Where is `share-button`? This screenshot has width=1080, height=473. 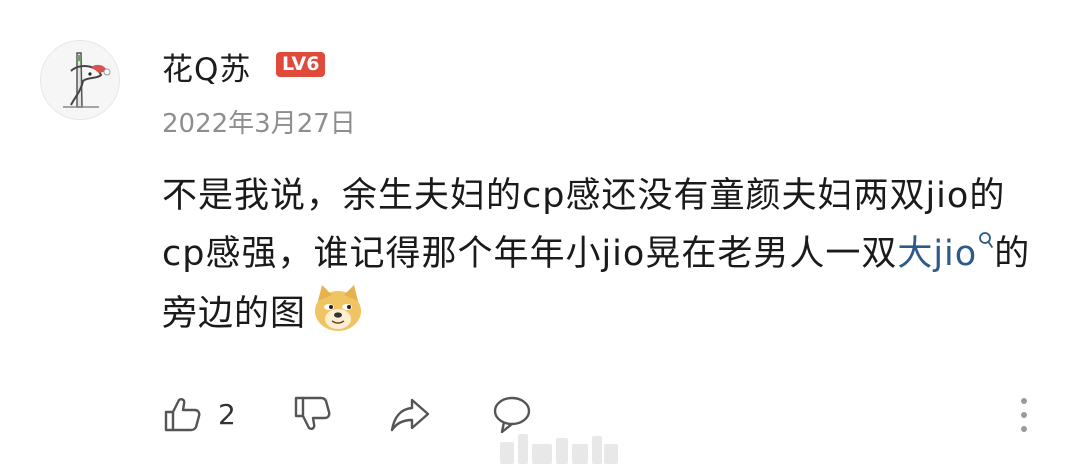
share-button is located at coordinates (410, 414).